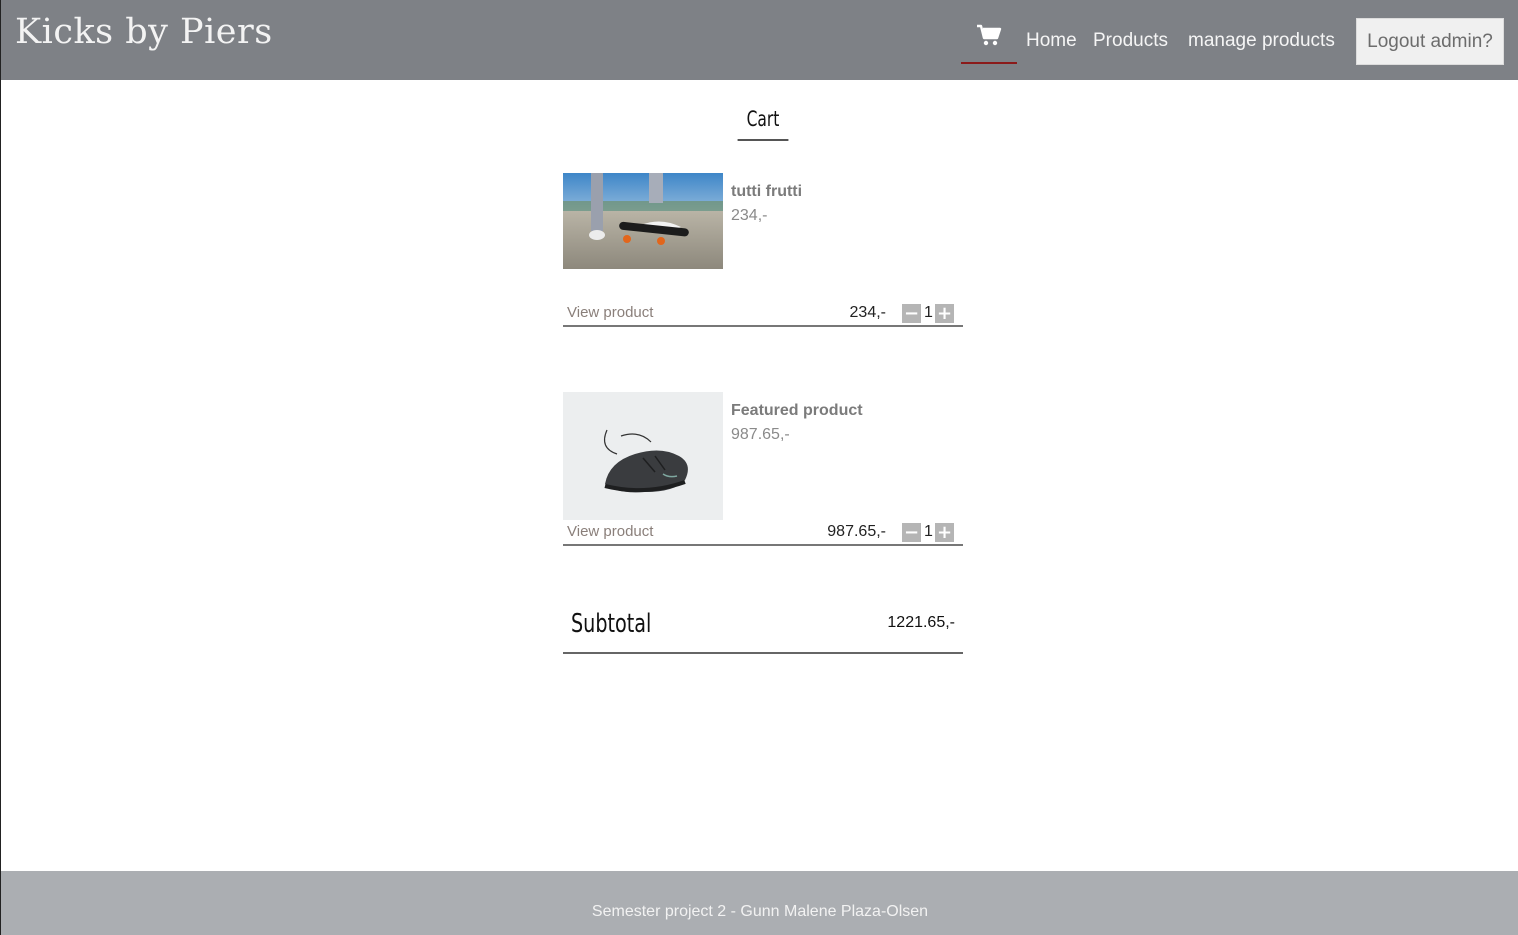 The height and width of the screenshot is (935, 1518). Describe the element at coordinates (763, 315) in the screenshot. I see `item-row: View product 234,- − 1 +` at that location.